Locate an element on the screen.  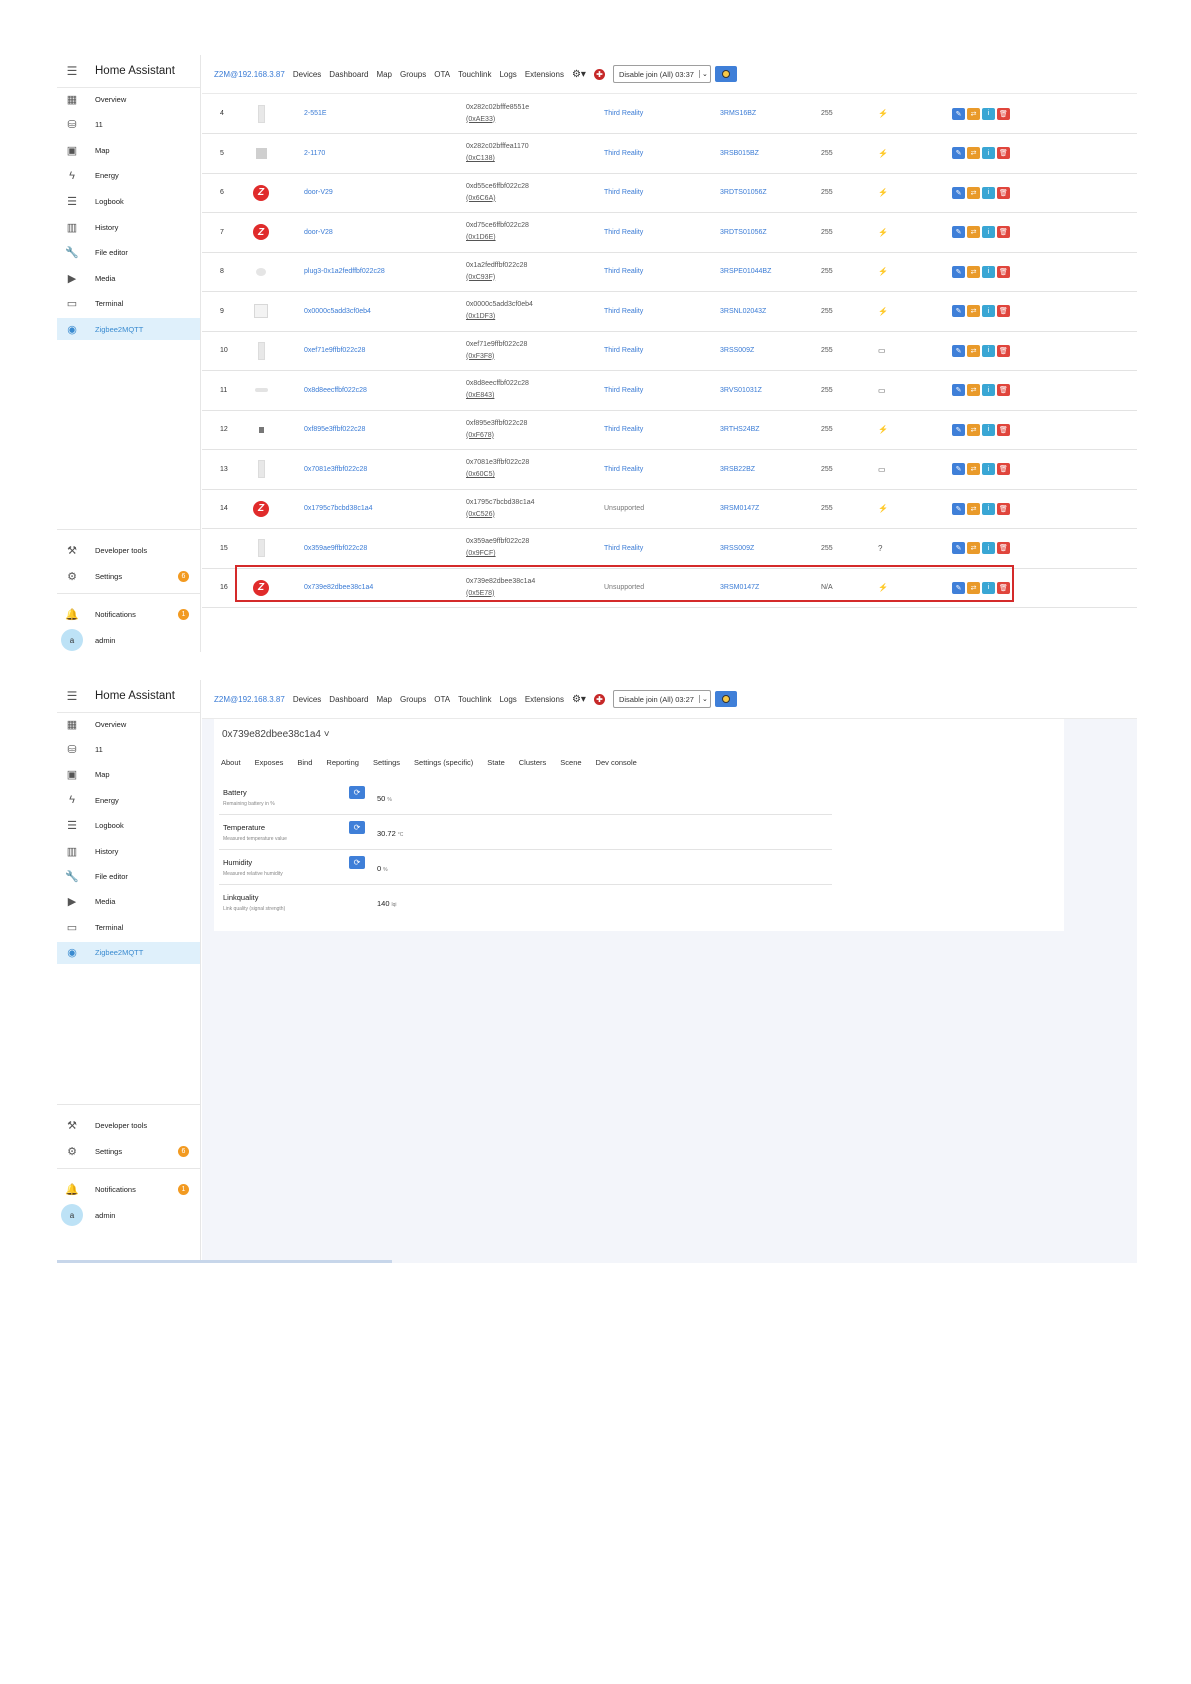
device-name-link: door-V29 is located at coordinates (318, 192).